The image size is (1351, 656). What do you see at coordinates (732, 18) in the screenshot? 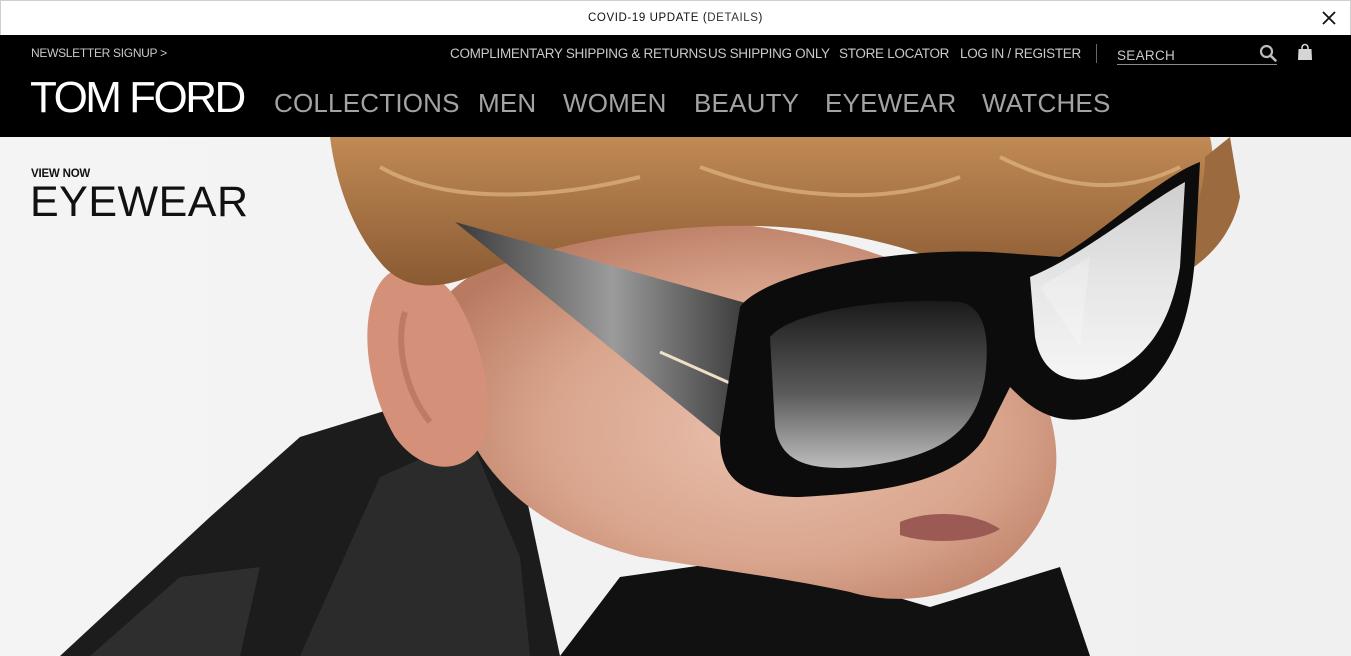
I see `announcement-details-link: DETAILS` at bounding box center [732, 18].